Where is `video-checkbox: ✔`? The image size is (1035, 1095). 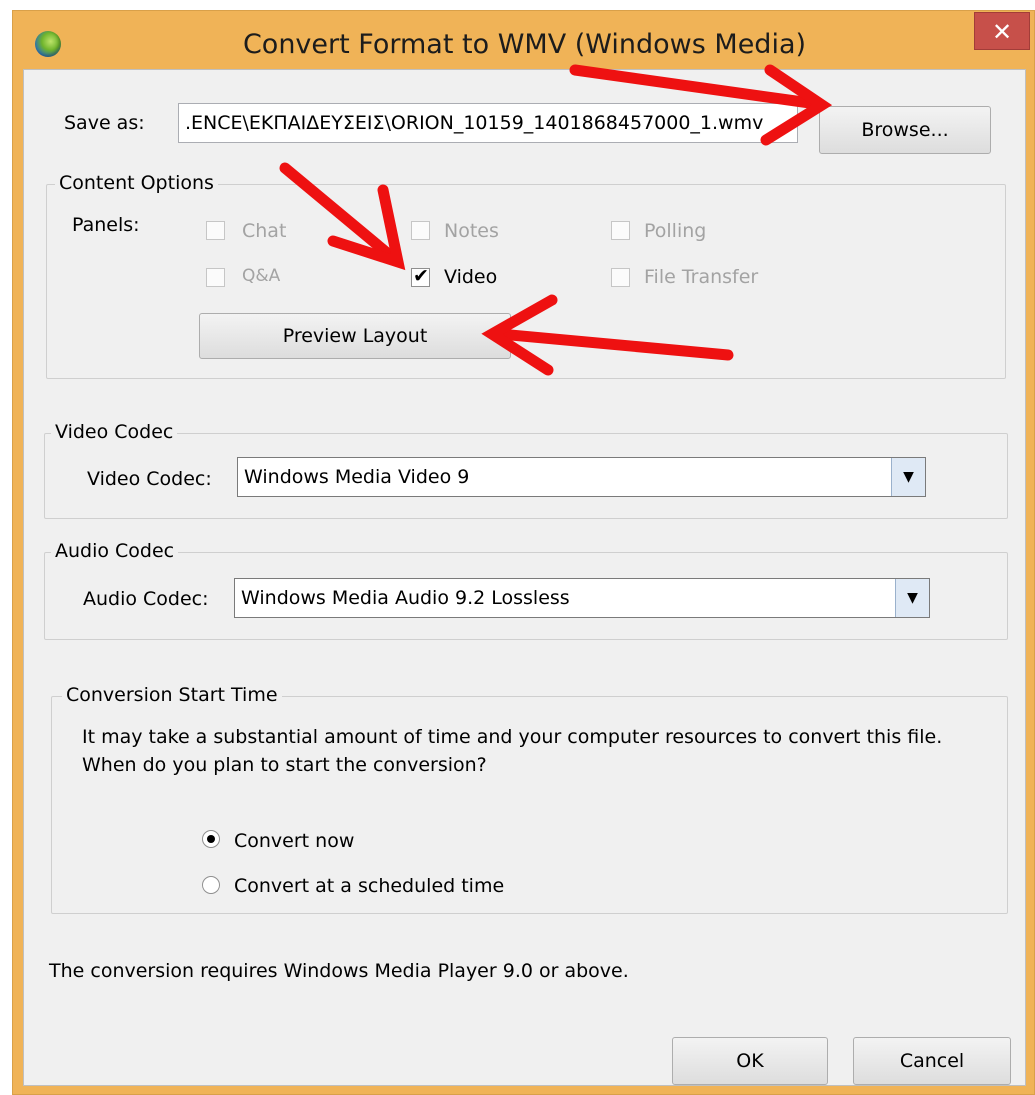 video-checkbox: ✔ is located at coordinates (420, 276).